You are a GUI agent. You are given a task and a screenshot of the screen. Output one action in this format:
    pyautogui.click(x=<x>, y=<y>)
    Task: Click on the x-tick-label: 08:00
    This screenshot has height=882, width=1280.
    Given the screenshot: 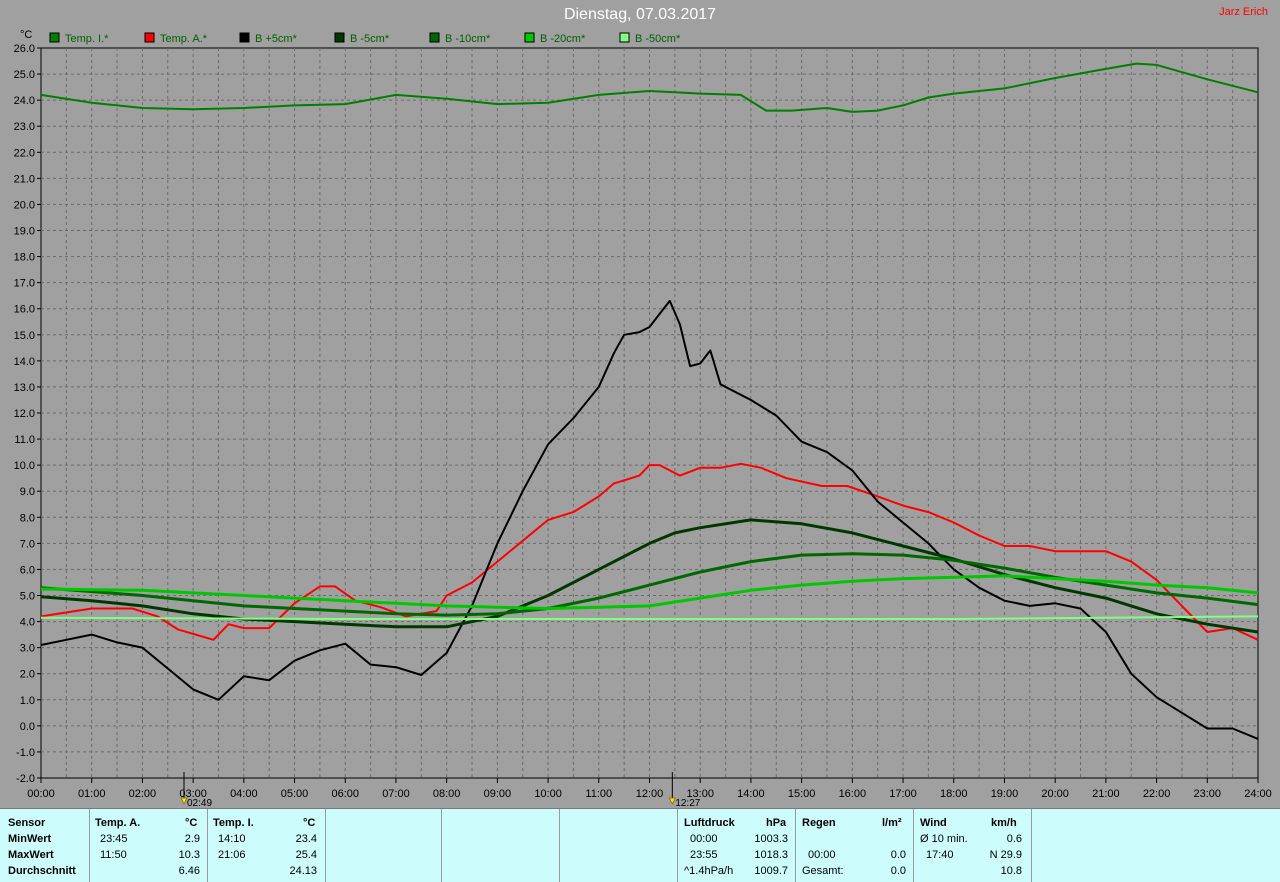 What is the action you would take?
    pyautogui.click(x=447, y=794)
    